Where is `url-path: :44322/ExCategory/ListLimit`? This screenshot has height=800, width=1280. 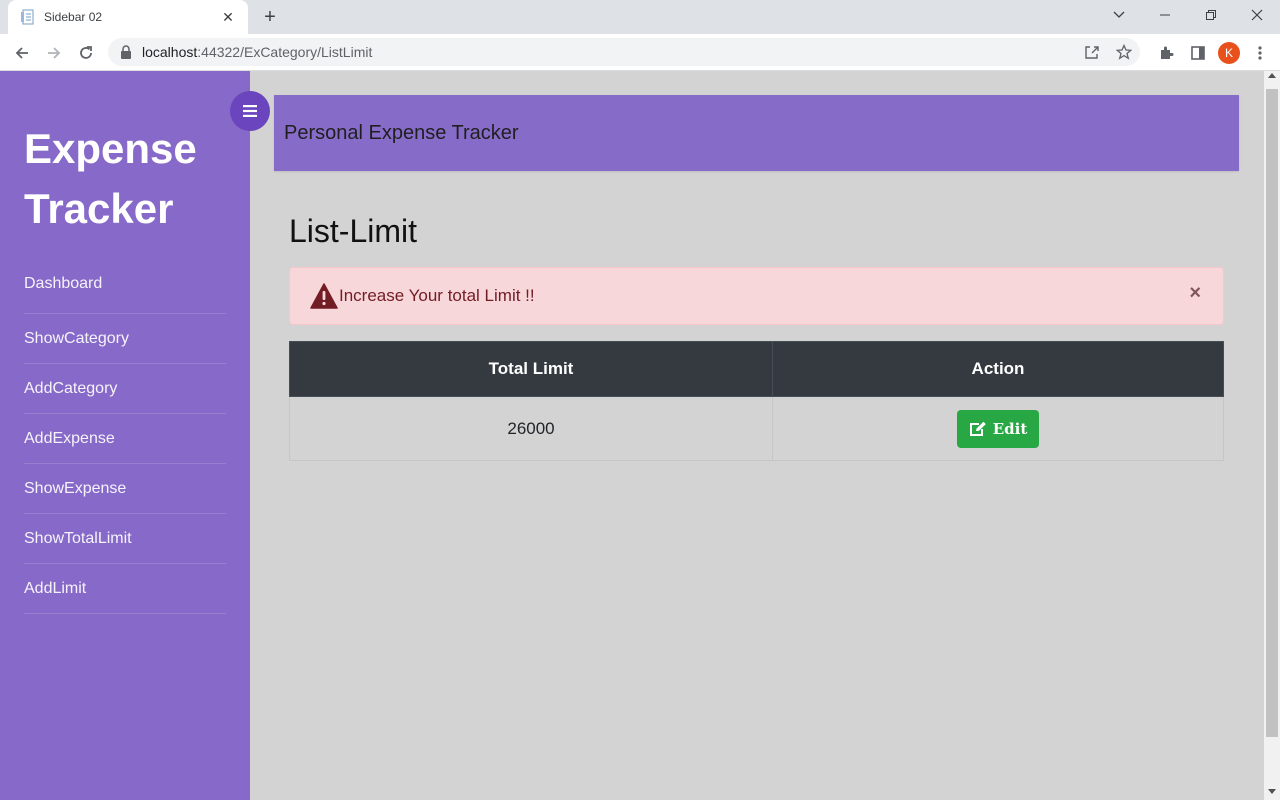 url-path: :44322/ExCategory/ListLimit is located at coordinates (285, 52).